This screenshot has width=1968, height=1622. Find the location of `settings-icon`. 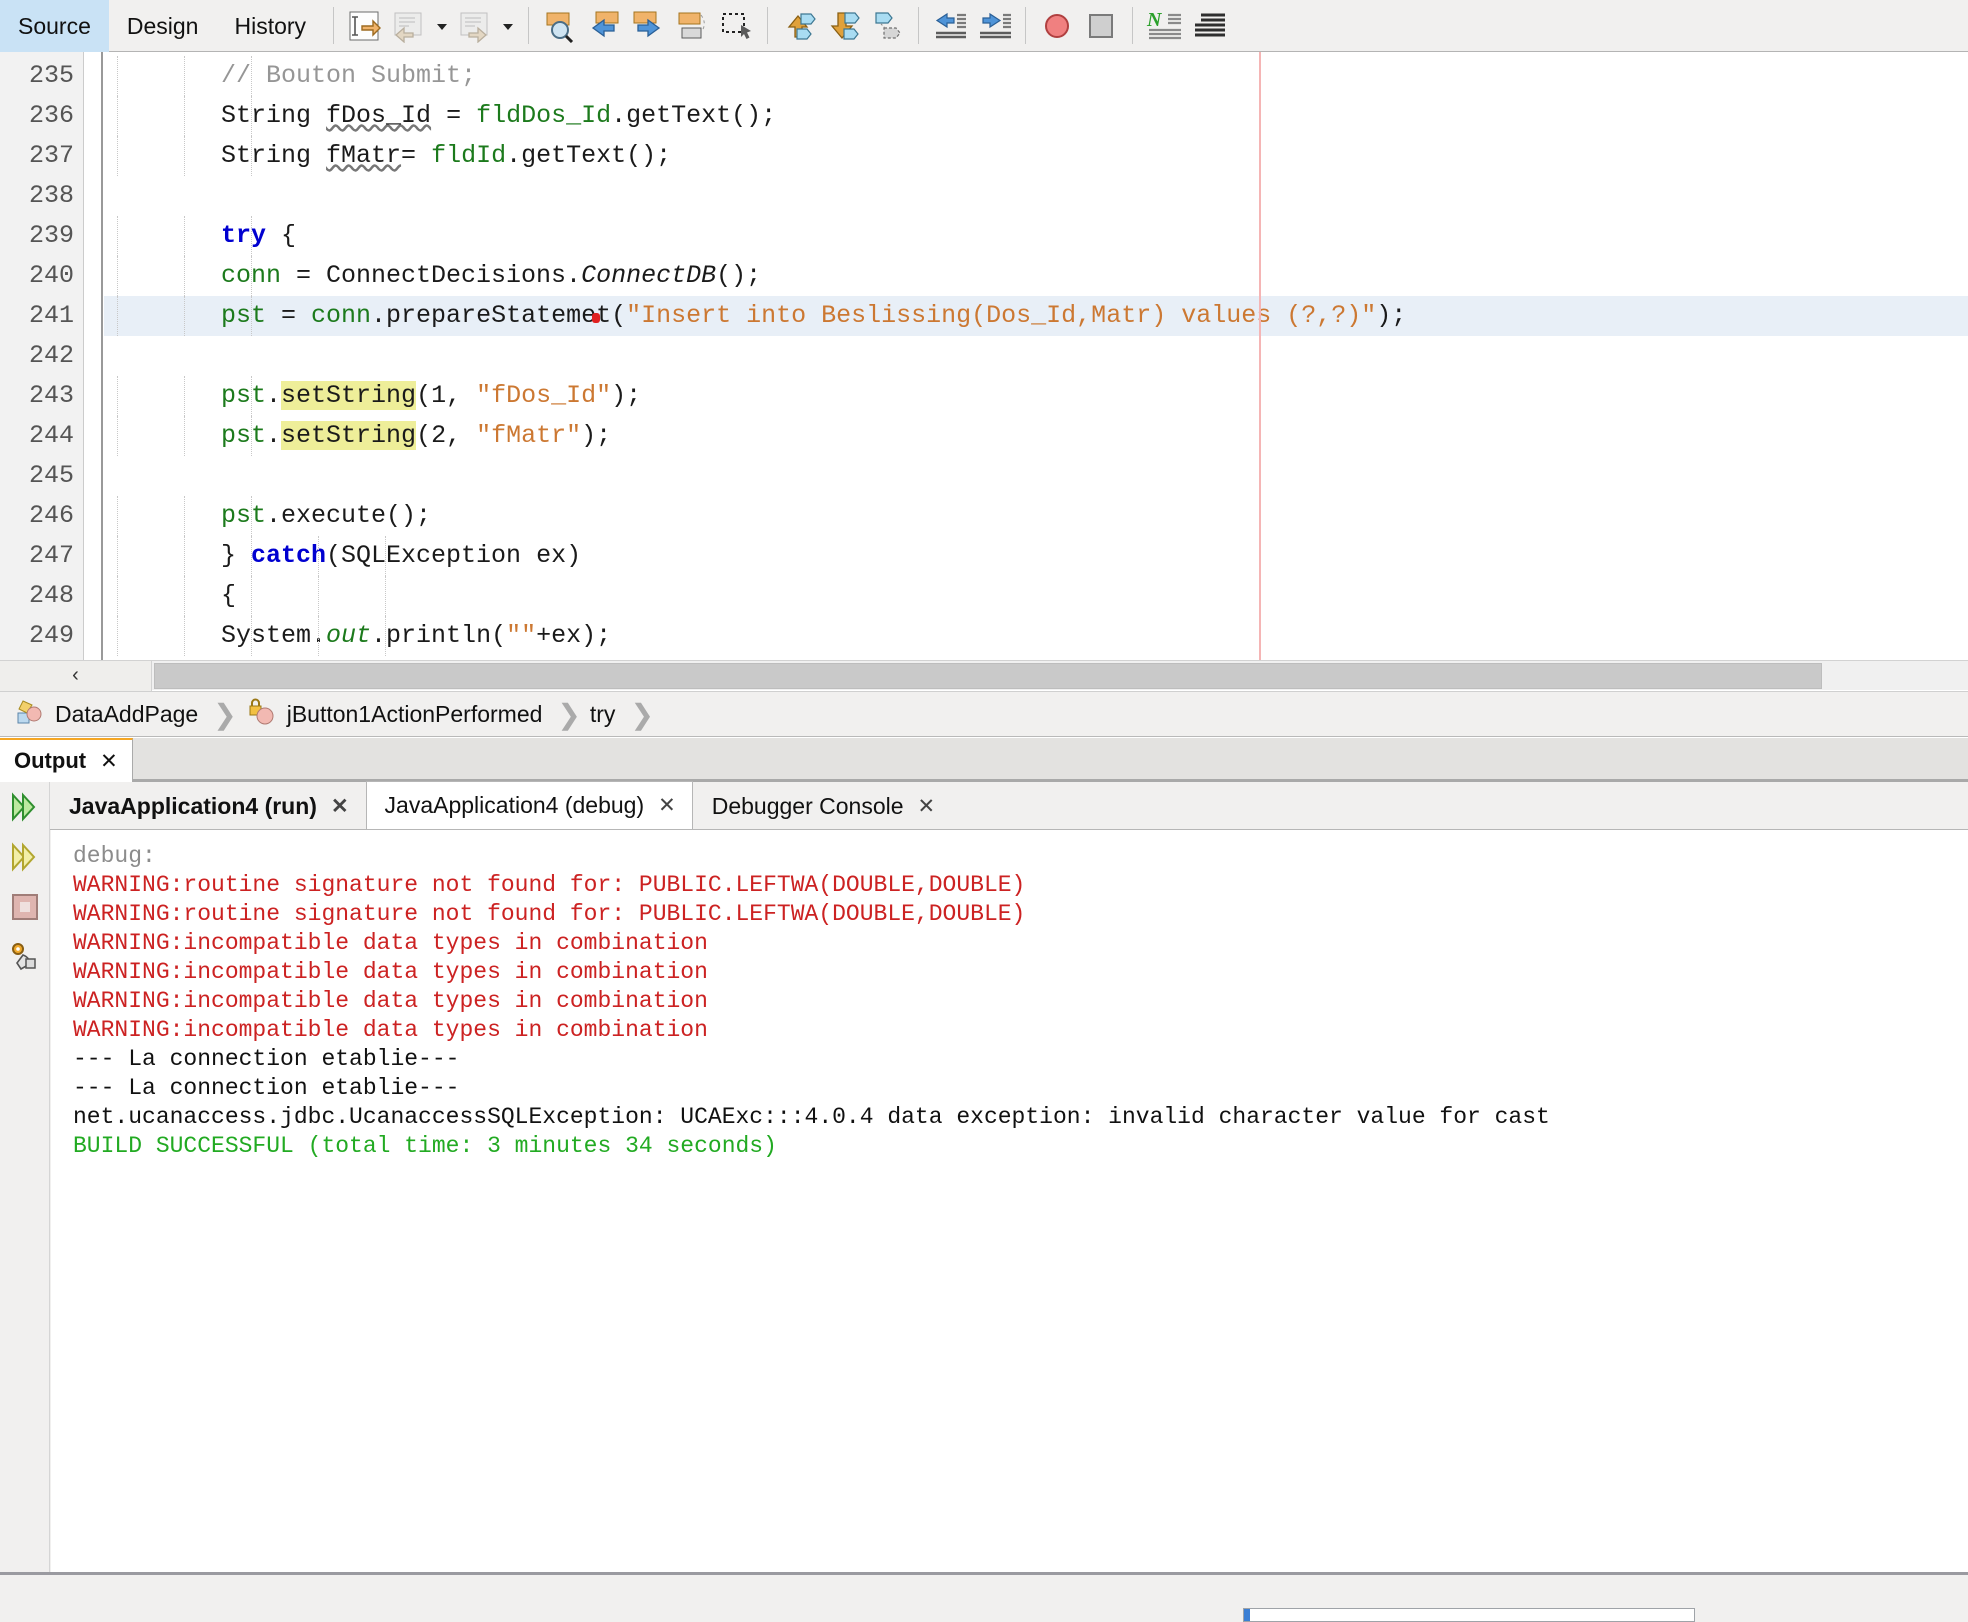

settings-icon is located at coordinates (25, 957).